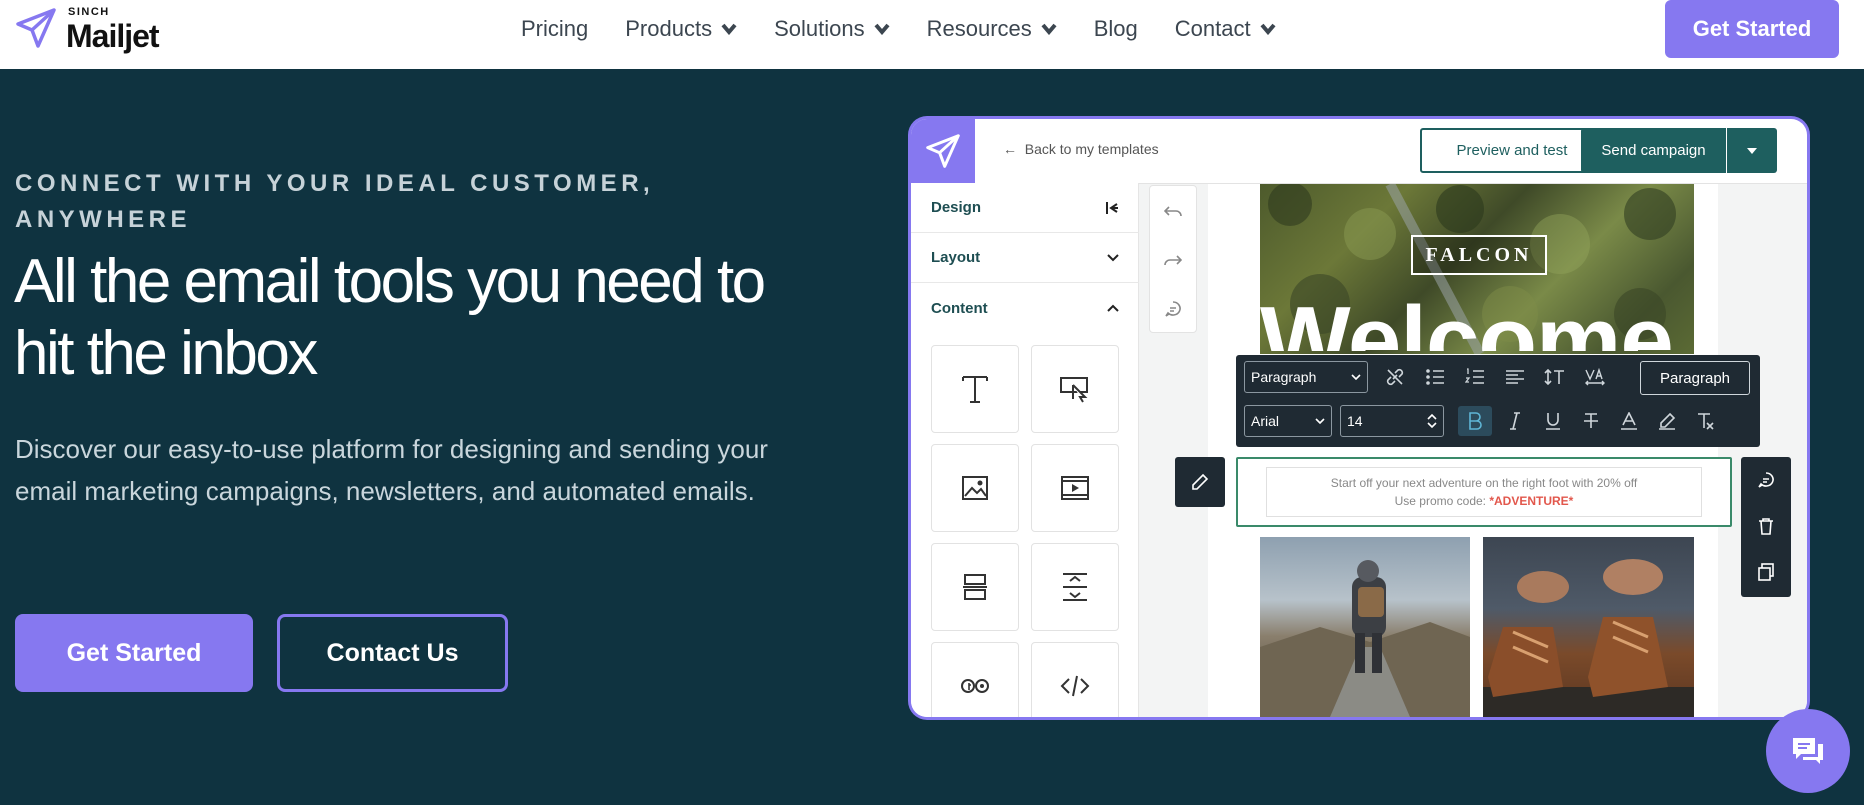 This screenshot has width=1864, height=805. I want to click on comment-icon, so click(1173, 308).